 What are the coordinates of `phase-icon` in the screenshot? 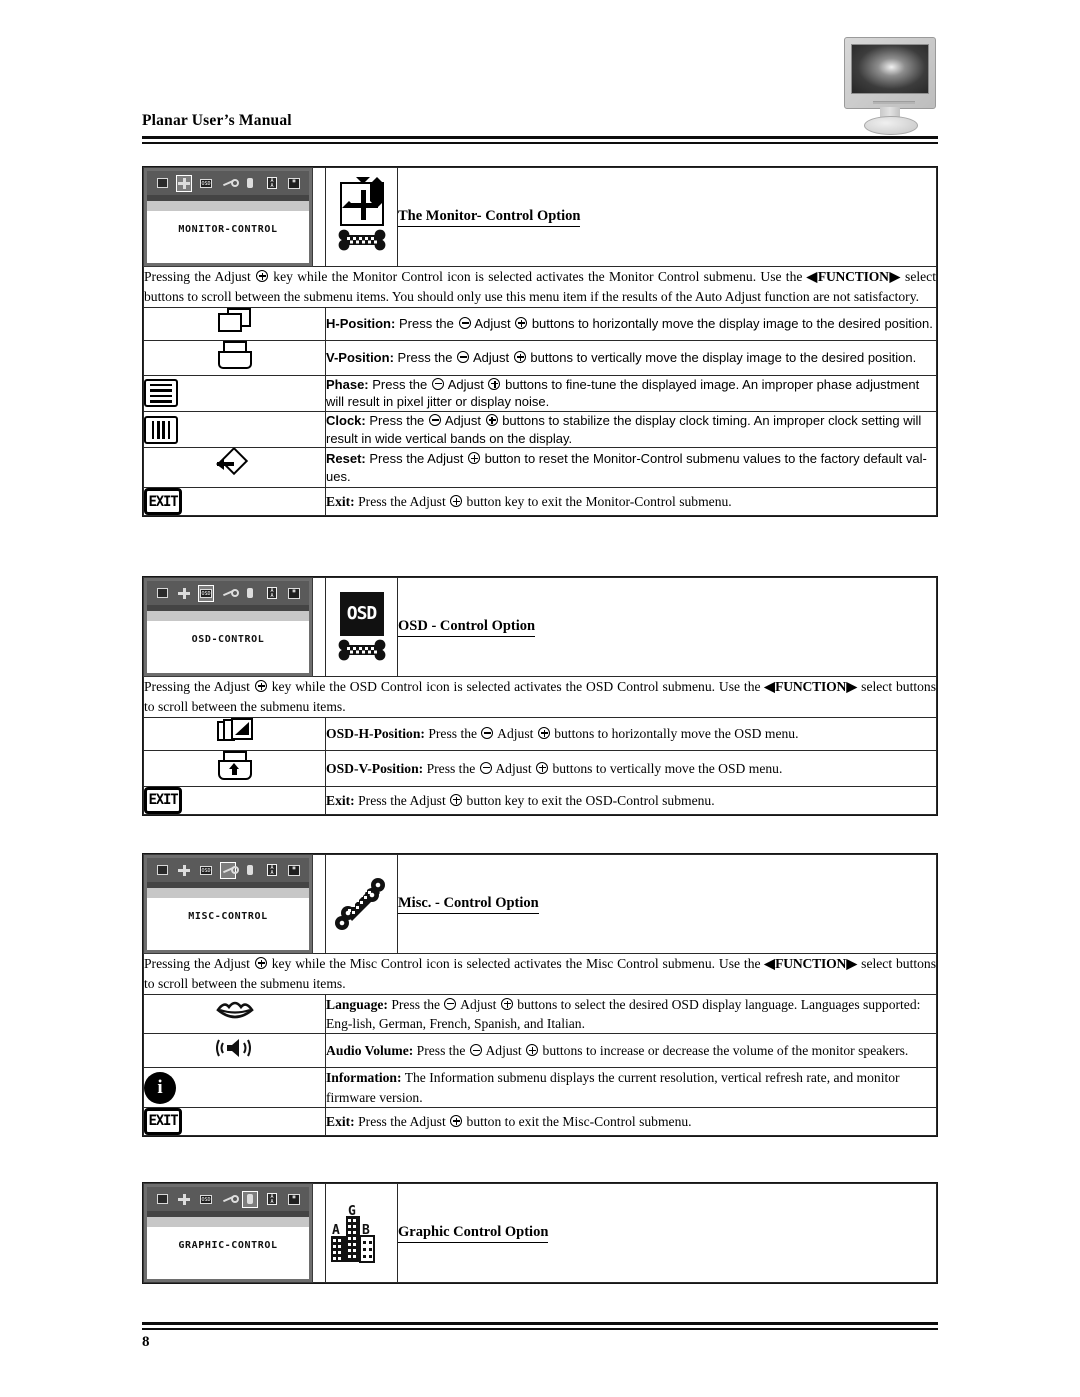 It's located at (161, 393).